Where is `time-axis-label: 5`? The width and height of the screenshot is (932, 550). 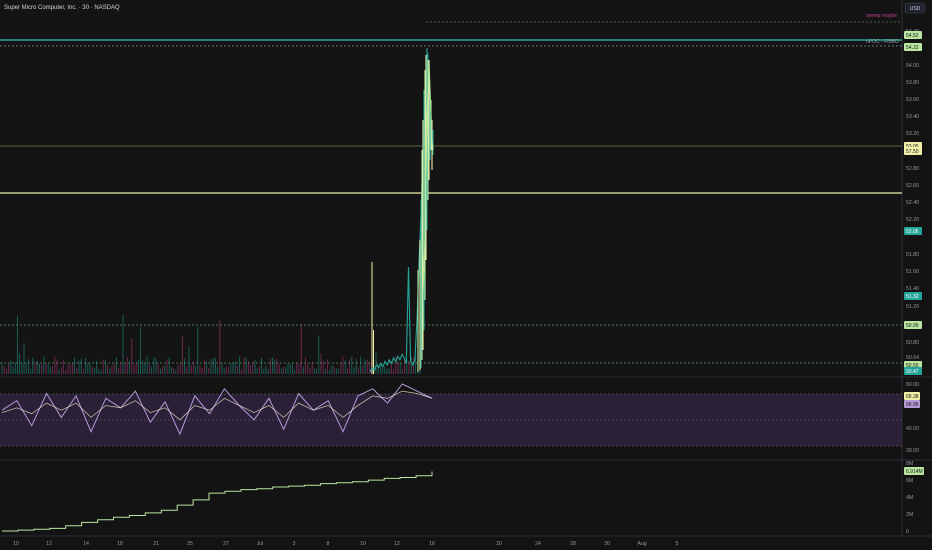 time-axis-label: 5 is located at coordinates (677, 544).